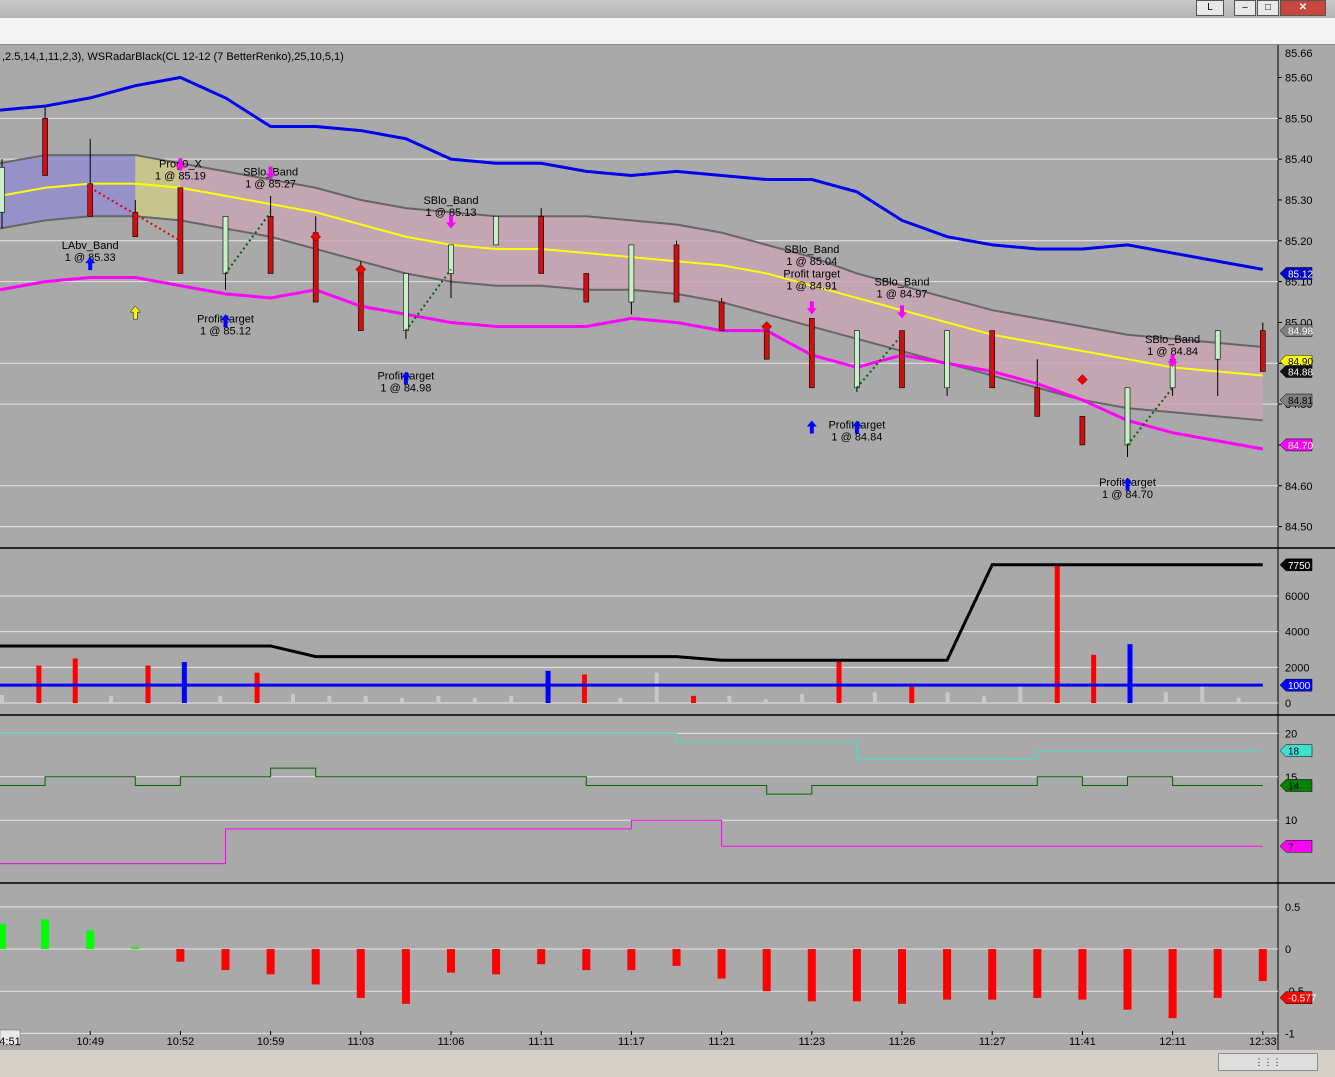  Describe the element at coordinates (1291, 847) in the screenshot. I see `osc-marker-label: 7` at that location.